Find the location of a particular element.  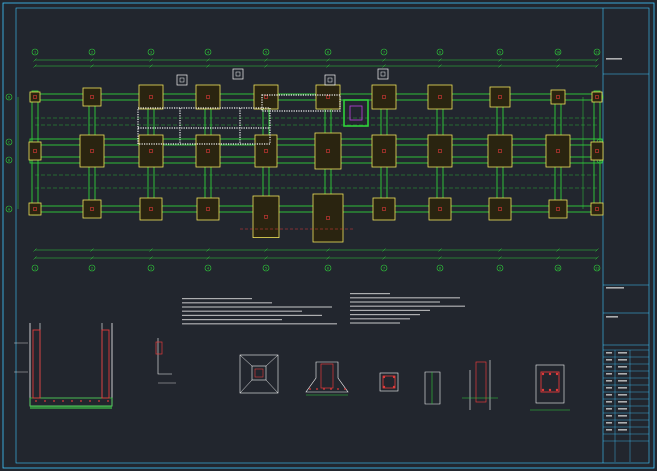

beam-detail is located at coordinates (164, 356).